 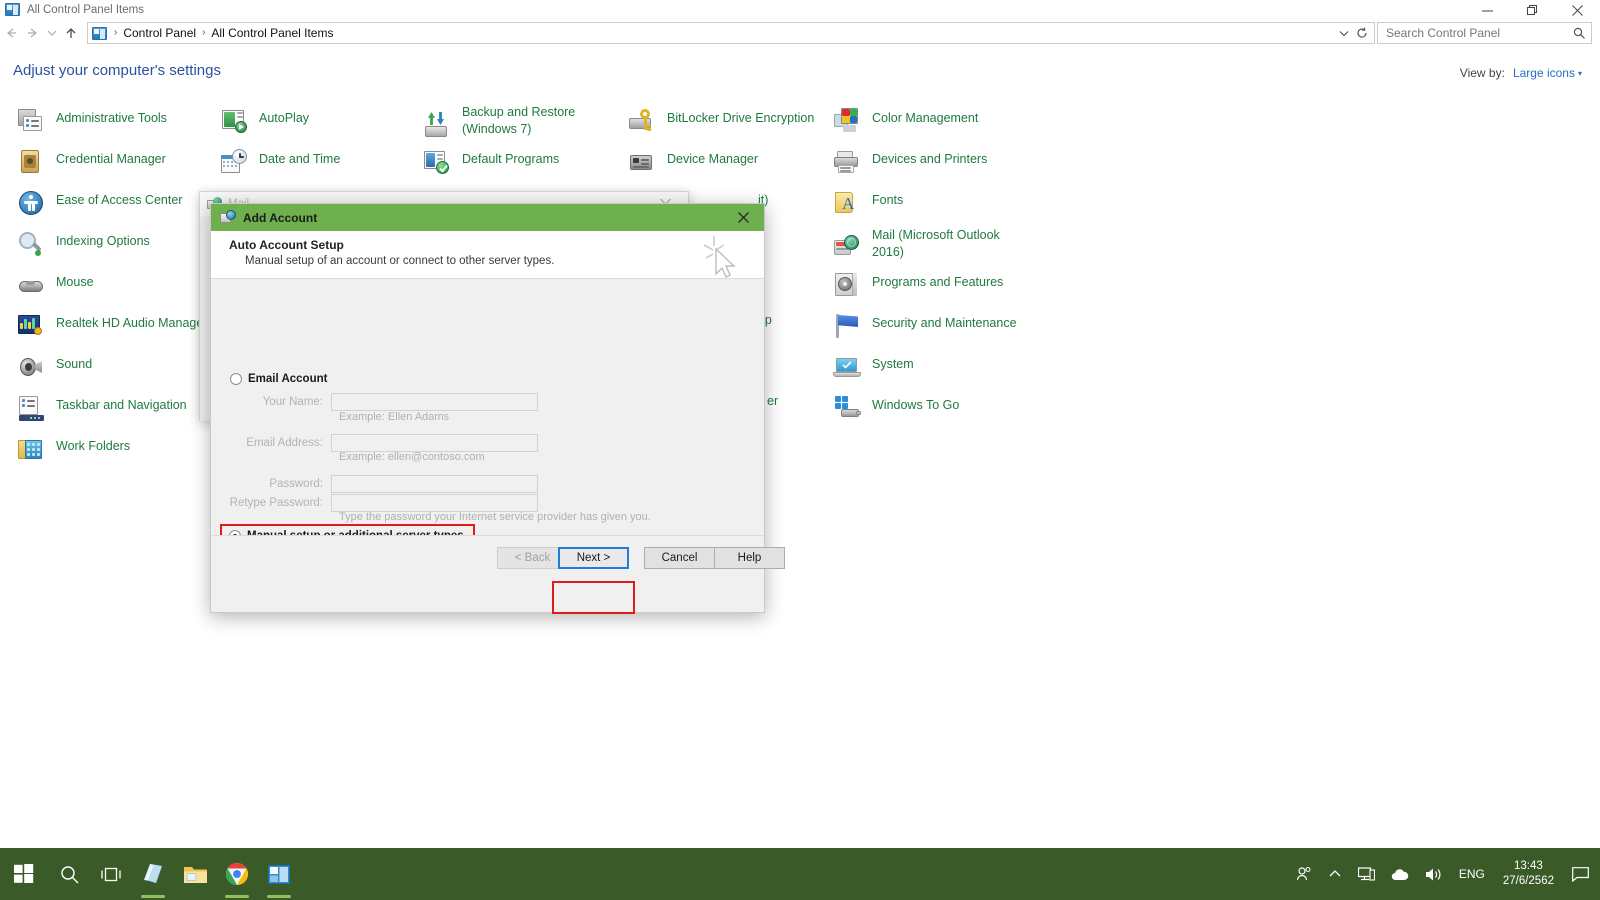 What do you see at coordinates (31, 285) in the screenshot?
I see `mouse-icon` at bounding box center [31, 285].